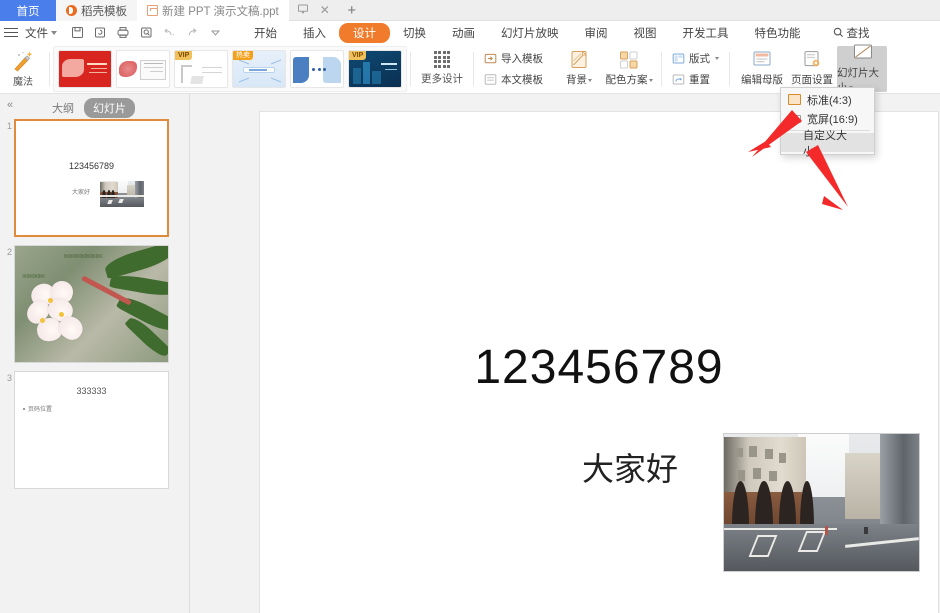 This screenshot has width=940, height=613. I want to click on menu-item-widescreen-label: 宽屏(16:9), so click(832, 119).